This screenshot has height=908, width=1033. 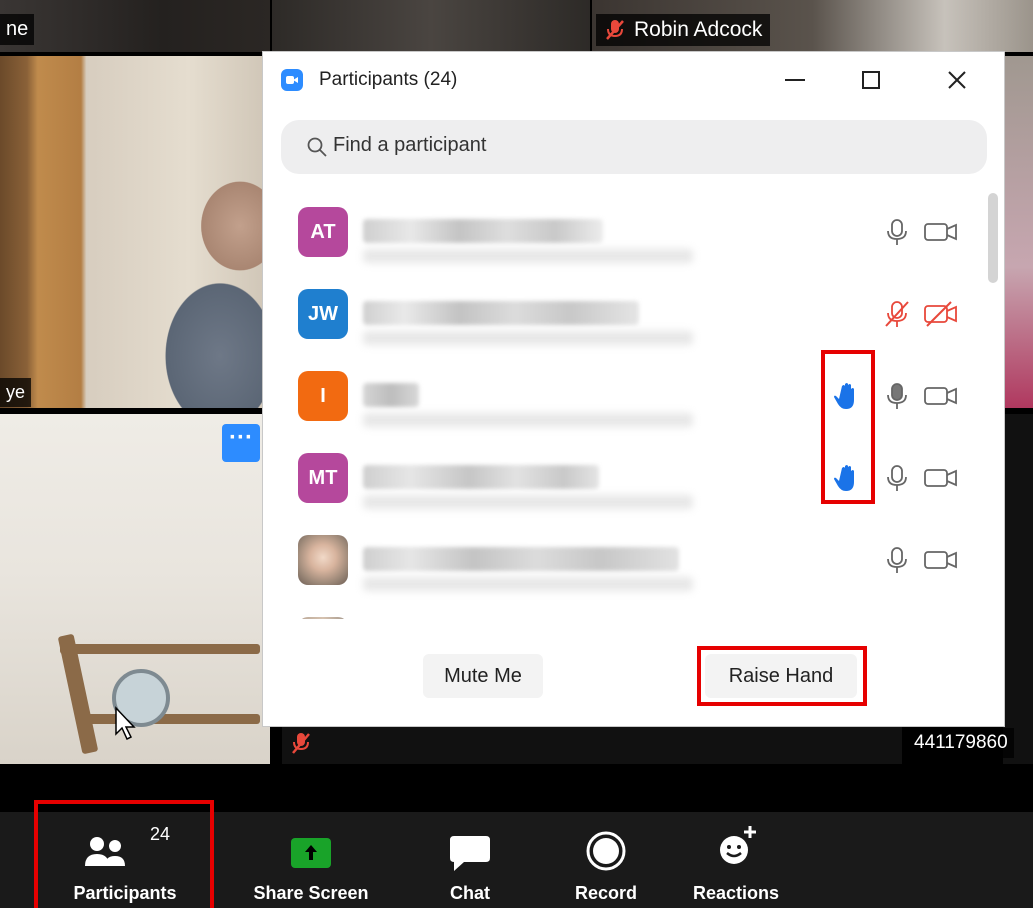 What do you see at coordinates (782, 676) in the screenshot?
I see `highlight-box-raise-hand` at bounding box center [782, 676].